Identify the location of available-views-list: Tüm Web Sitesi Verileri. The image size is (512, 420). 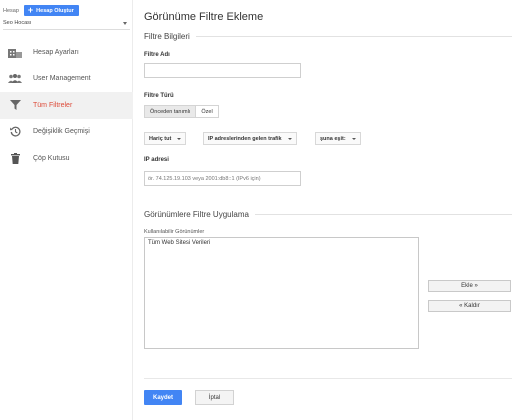
(281, 293).